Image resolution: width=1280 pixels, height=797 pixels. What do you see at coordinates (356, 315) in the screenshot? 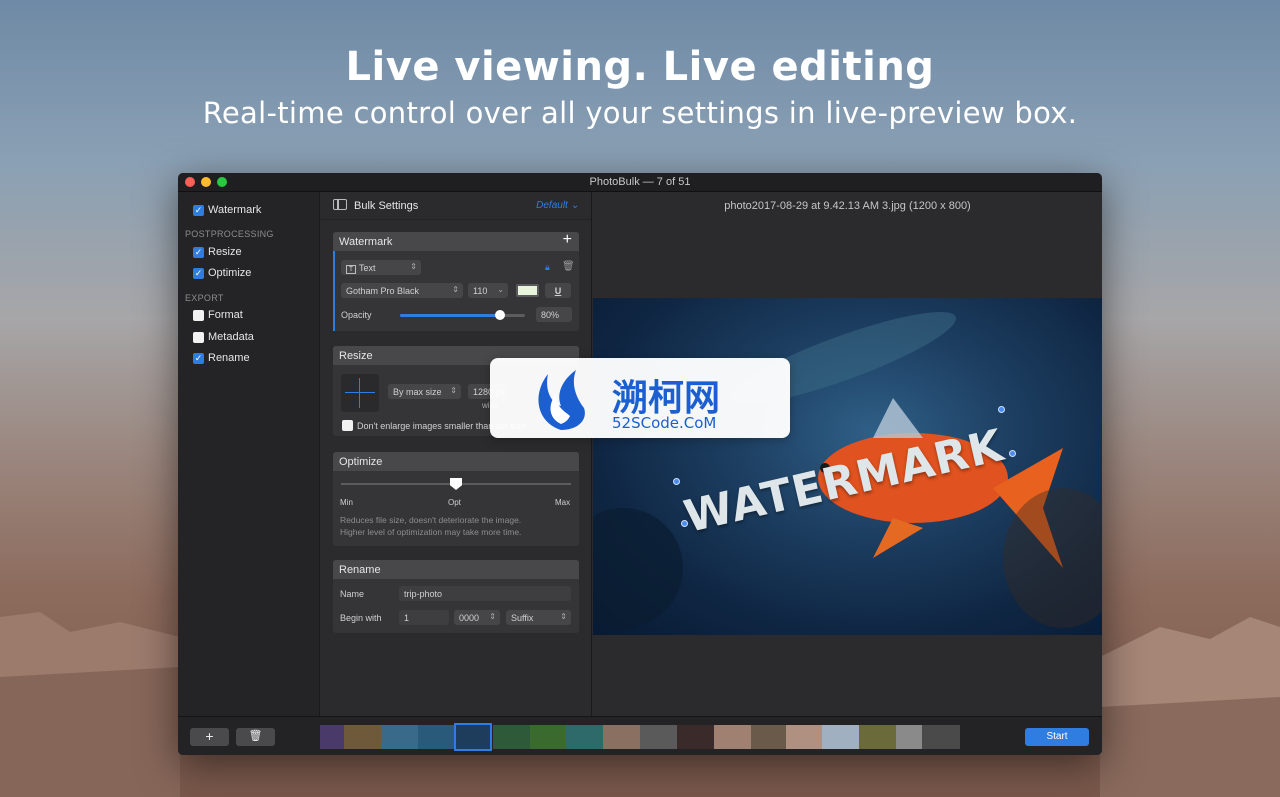
I see `opacity-label: Opacity` at bounding box center [356, 315].